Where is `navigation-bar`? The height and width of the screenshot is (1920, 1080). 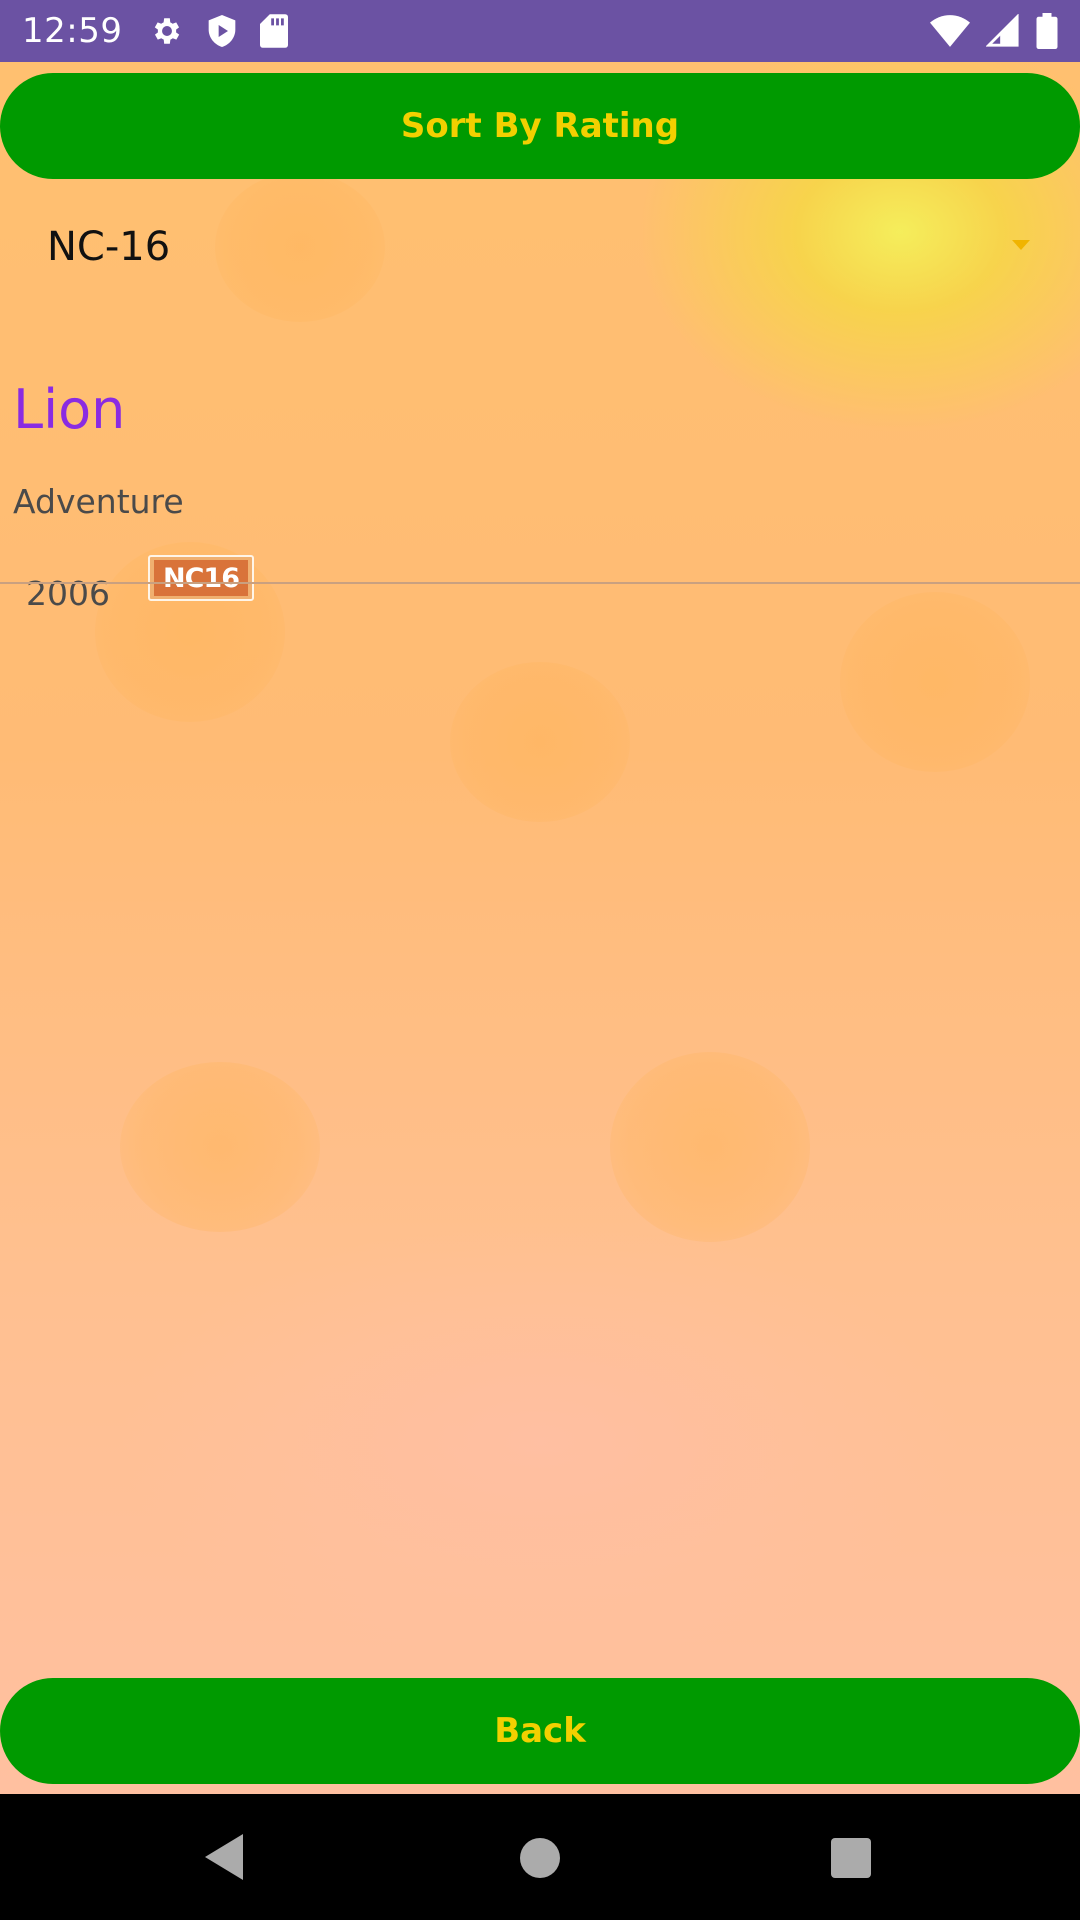 navigation-bar is located at coordinates (540, 1857).